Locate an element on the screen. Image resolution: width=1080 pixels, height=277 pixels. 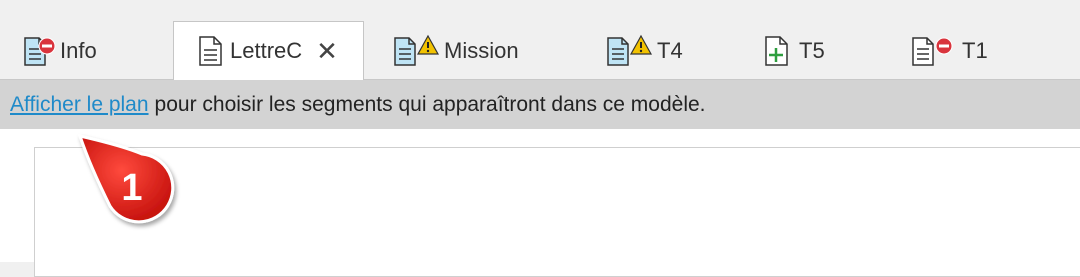
callout-badge: 1 is located at coordinates (131, 182).